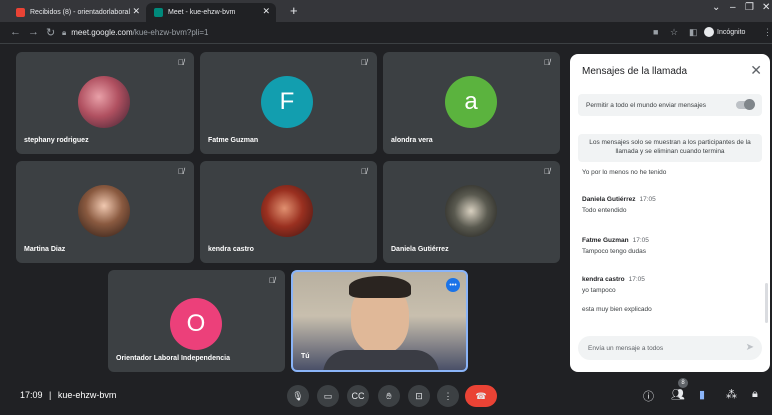 This screenshot has height=415, width=772. I want to click on permission-label: Permitir a todo el mundo enviar mensajes, so click(646, 105).